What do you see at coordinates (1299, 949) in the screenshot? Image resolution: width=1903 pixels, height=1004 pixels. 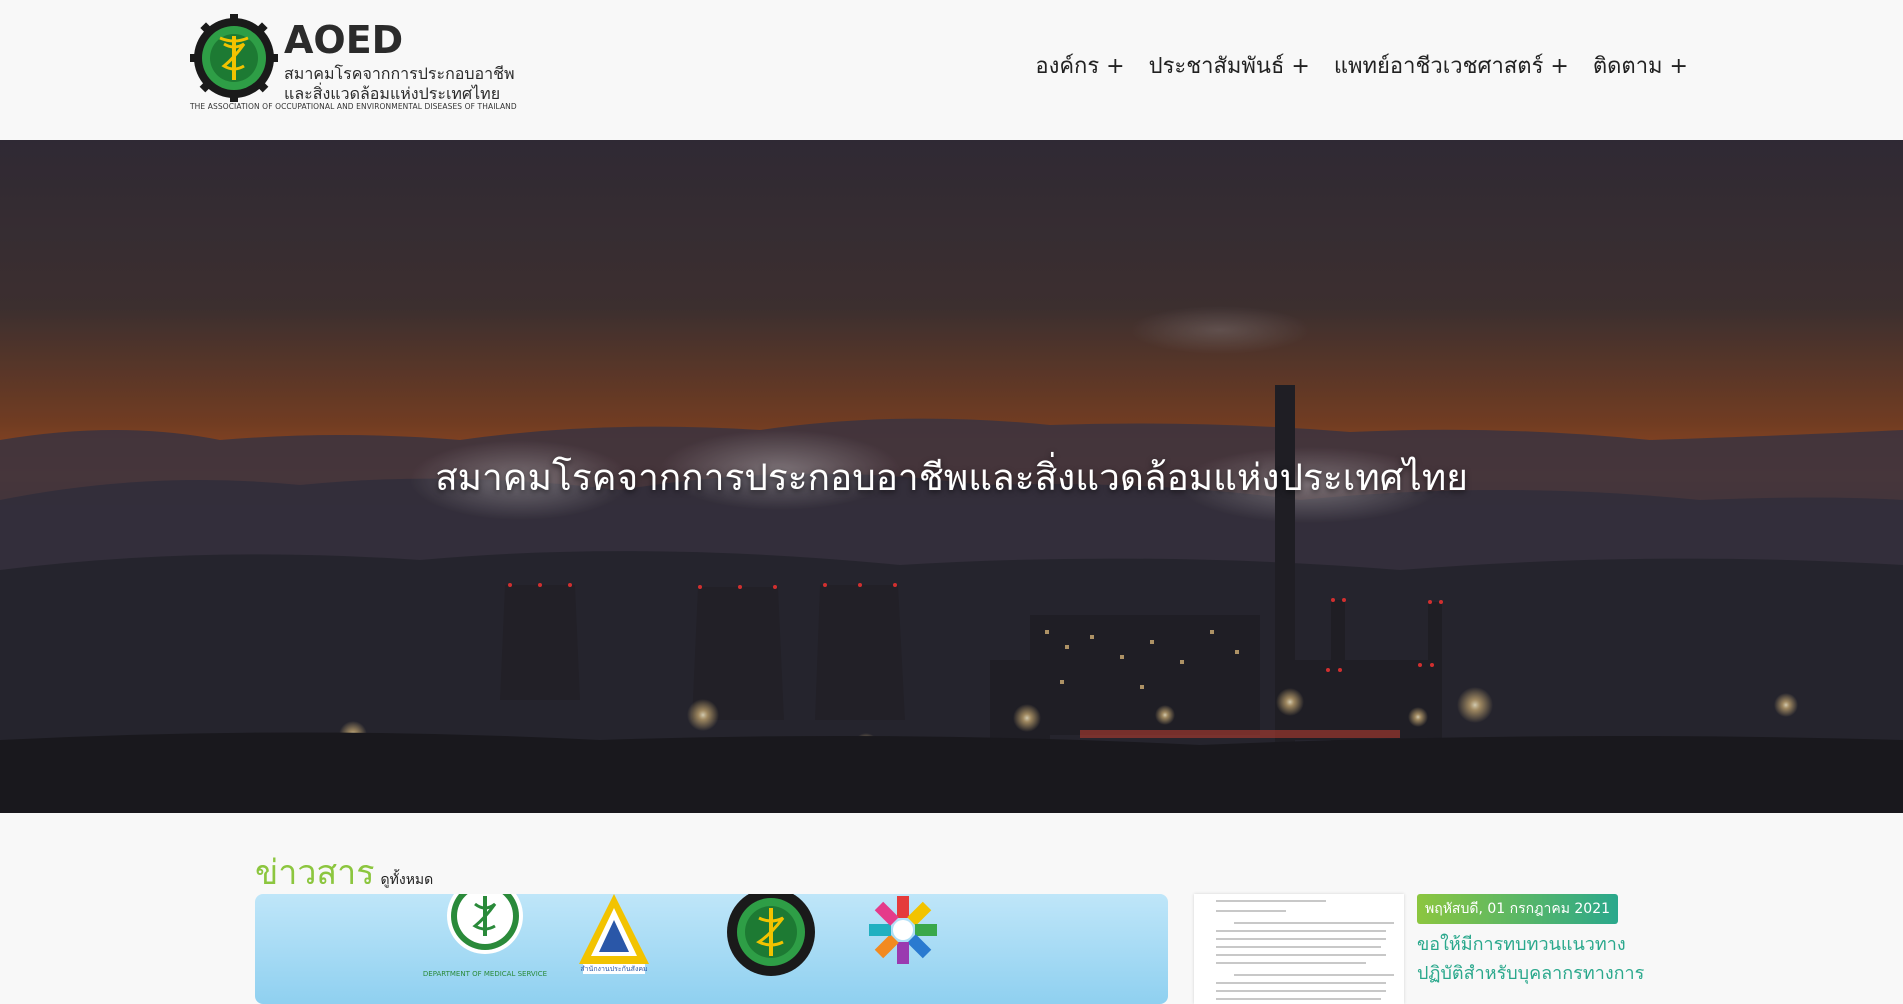 I see `news-thumbnail` at bounding box center [1299, 949].